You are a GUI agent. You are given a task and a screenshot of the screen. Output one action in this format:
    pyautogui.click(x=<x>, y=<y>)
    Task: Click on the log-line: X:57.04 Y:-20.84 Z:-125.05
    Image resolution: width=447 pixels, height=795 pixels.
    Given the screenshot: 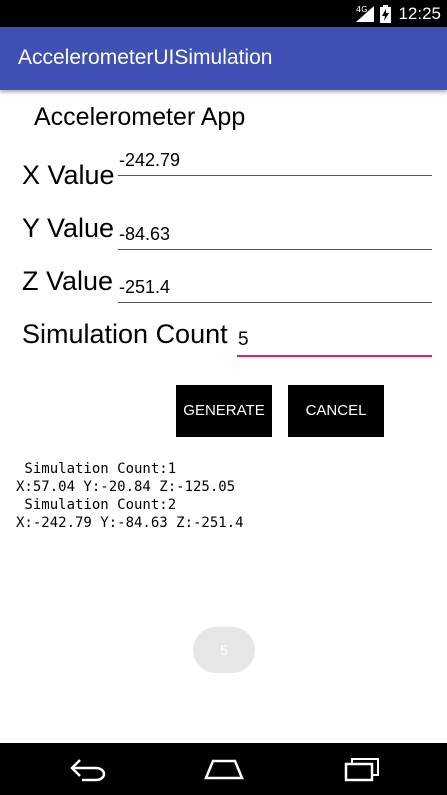 What is the action you would take?
    pyautogui.click(x=126, y=487)
    